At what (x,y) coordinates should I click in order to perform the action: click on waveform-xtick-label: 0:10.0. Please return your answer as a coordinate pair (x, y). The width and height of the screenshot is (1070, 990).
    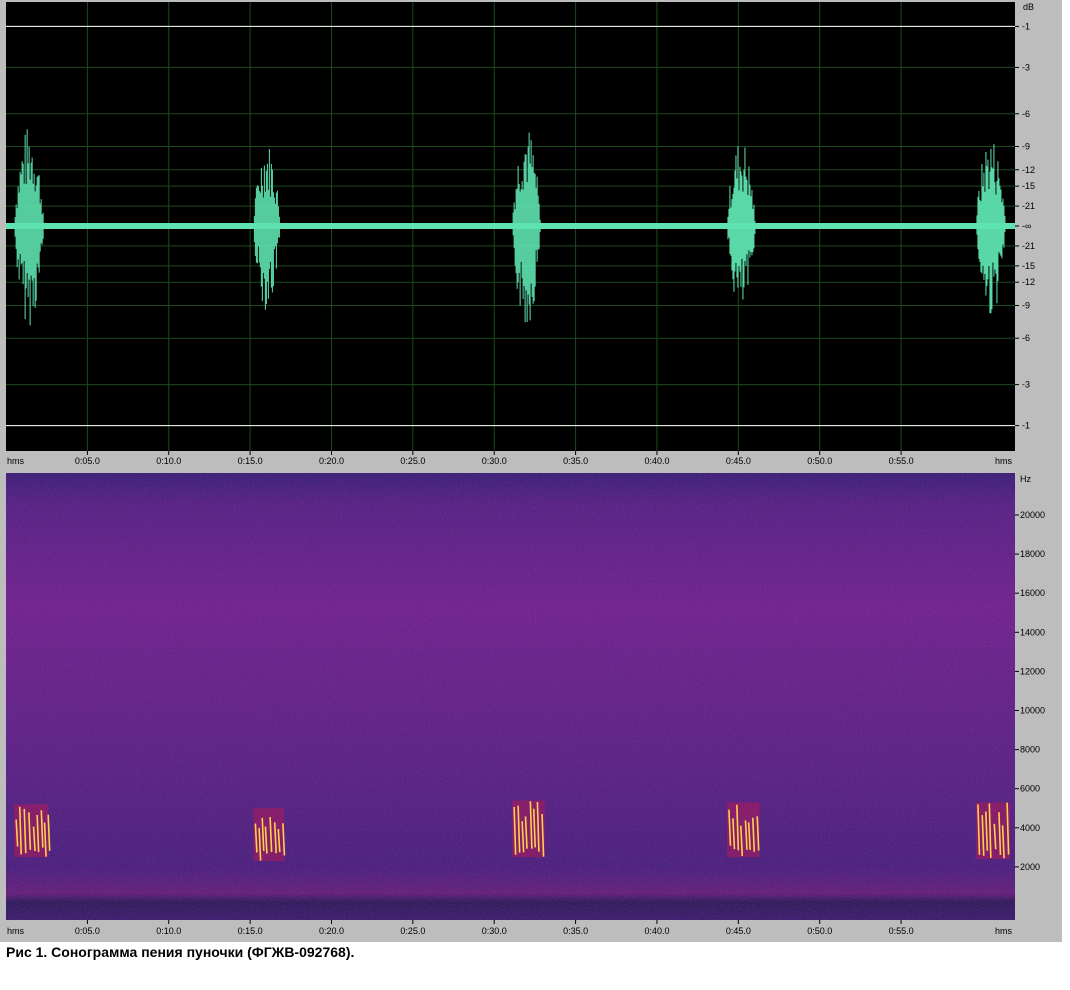
    Looking at the image, I should click on (168, 461).